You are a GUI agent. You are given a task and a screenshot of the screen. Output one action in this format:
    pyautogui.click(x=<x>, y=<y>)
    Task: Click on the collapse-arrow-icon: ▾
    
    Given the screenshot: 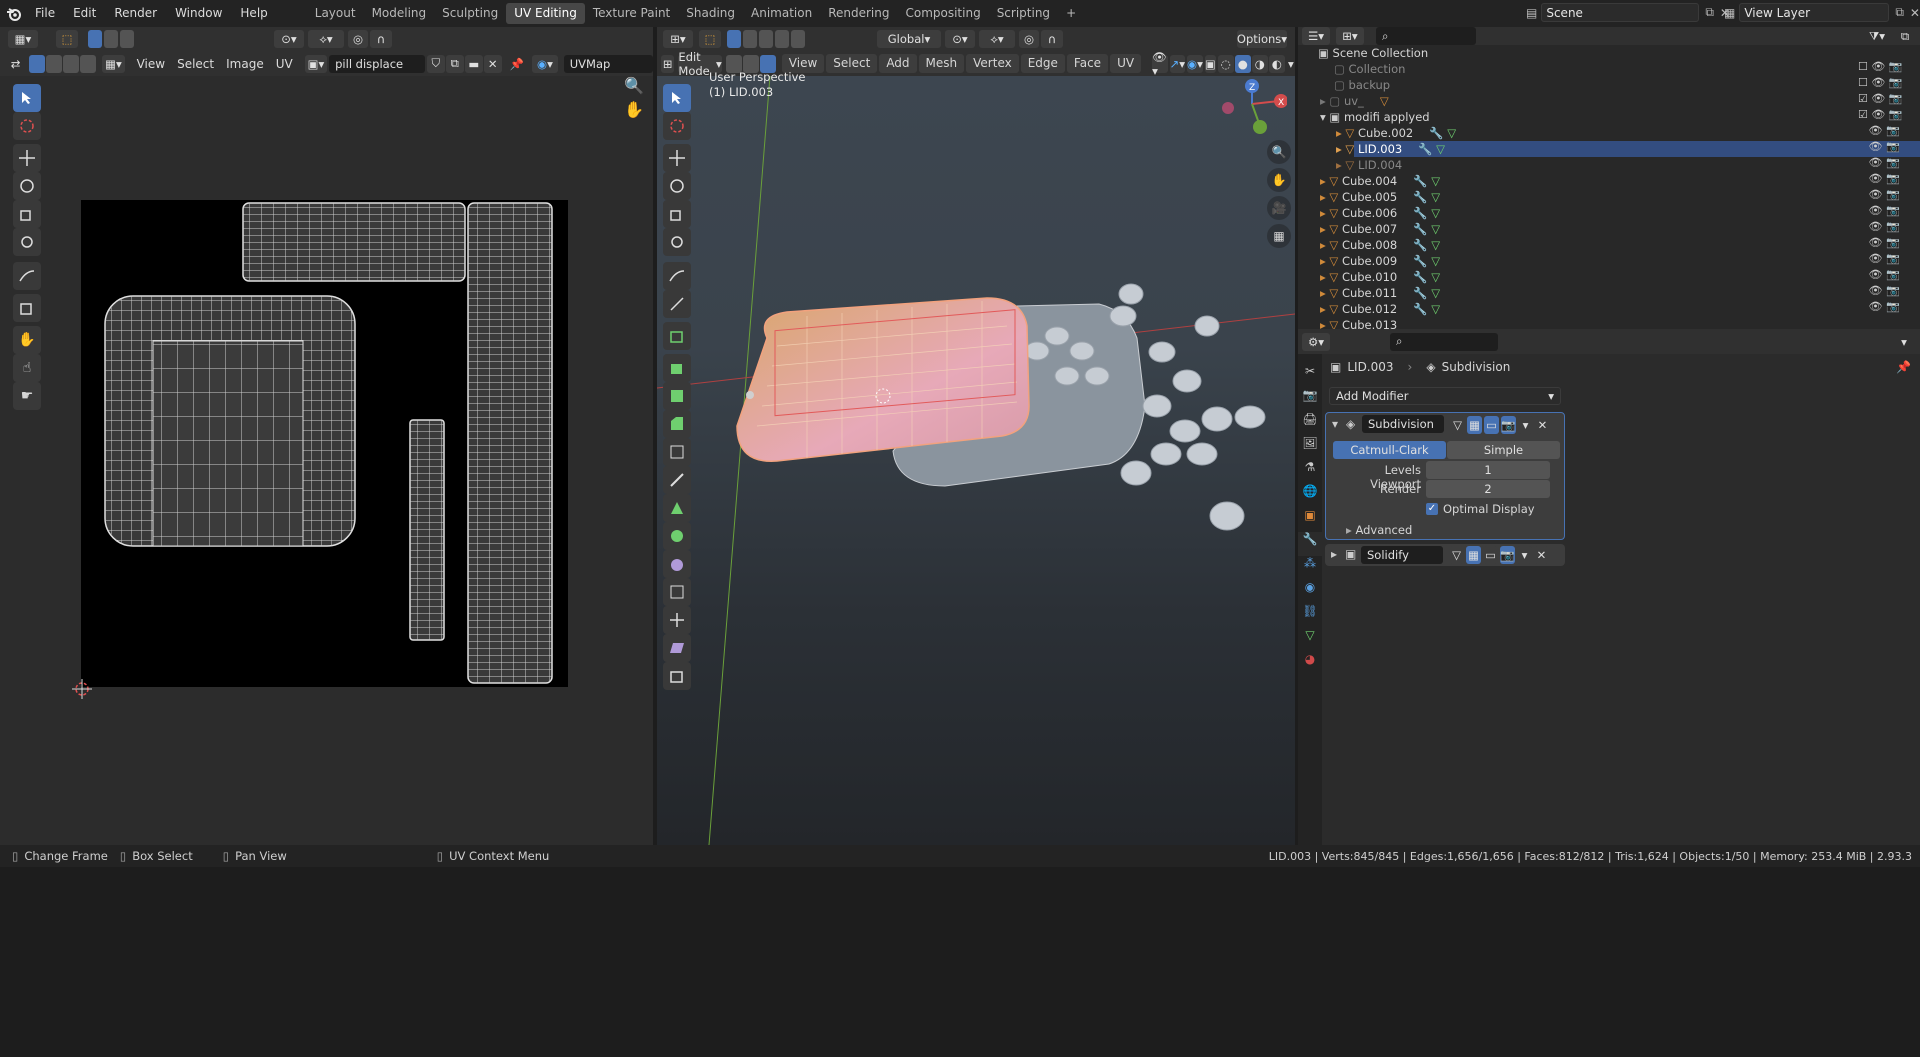 What is the action you would take?
    pyautogui.click(x=1335, y=424)
    